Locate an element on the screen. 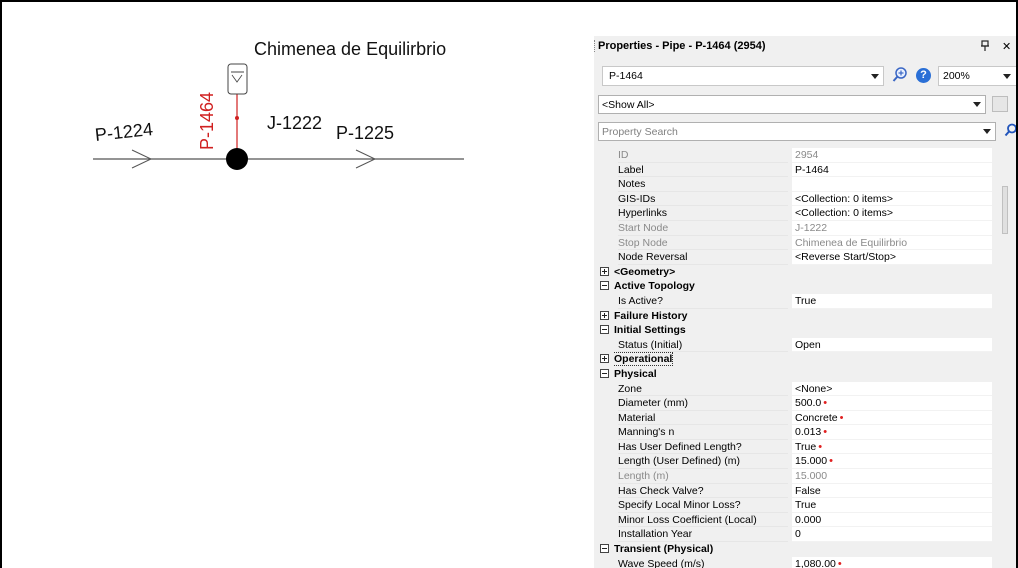 The image size is (1018, 568). property-value: 15.000 is located at coordinates (892, 476).